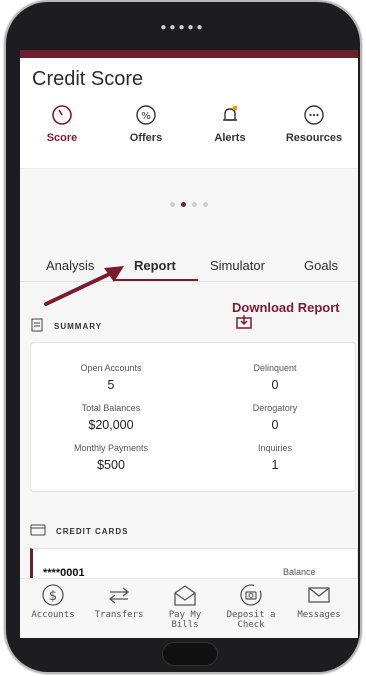 Image resolution: width=366 pixels, height=676 pixels. I want to click on percent-icon: %, so click(146, 115).